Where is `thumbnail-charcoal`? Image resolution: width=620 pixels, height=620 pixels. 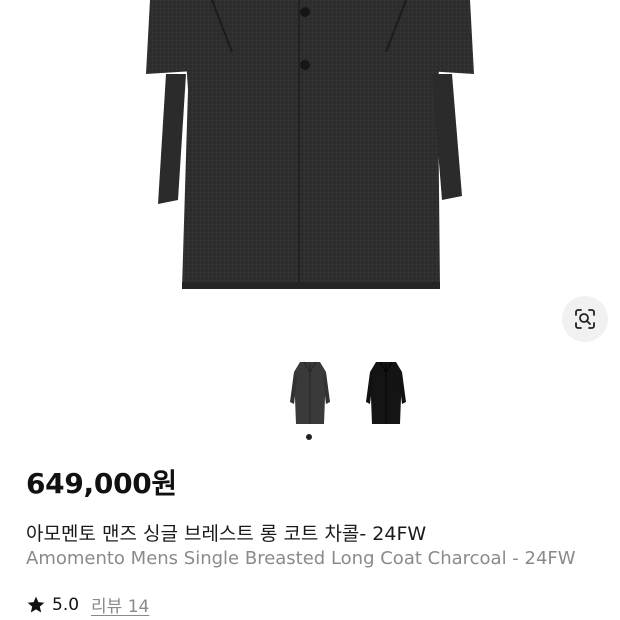 thumbnail-charcoal is located at coordinates (310, 393).